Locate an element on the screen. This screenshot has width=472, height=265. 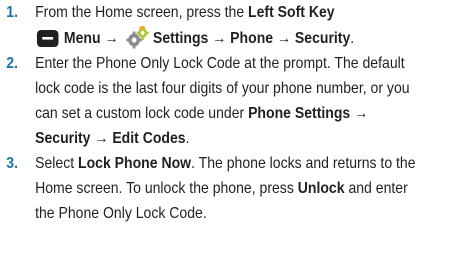
settings-gears-icon is located at coordinates (137, 37).